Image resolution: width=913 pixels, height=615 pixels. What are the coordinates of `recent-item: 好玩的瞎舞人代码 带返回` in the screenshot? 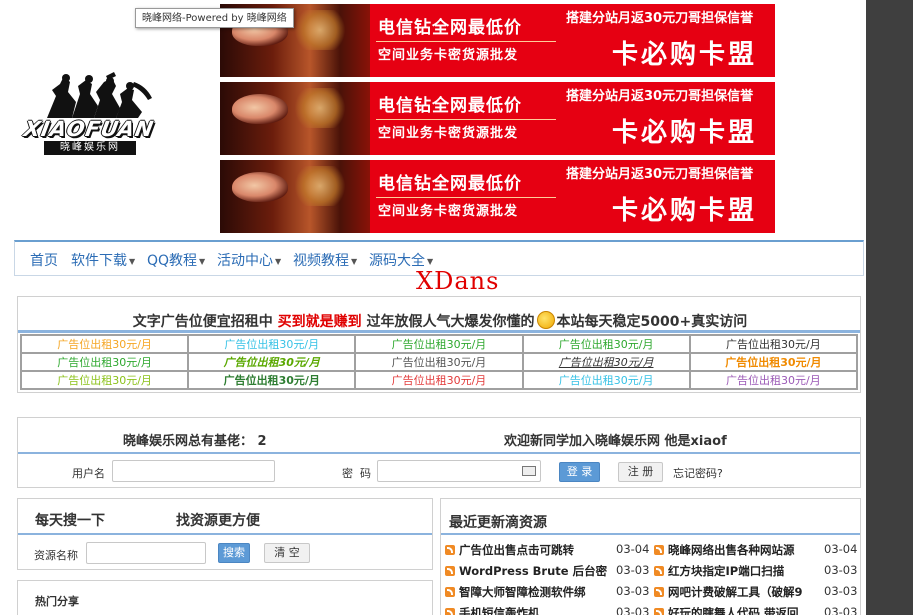 It's located at (735, 610).